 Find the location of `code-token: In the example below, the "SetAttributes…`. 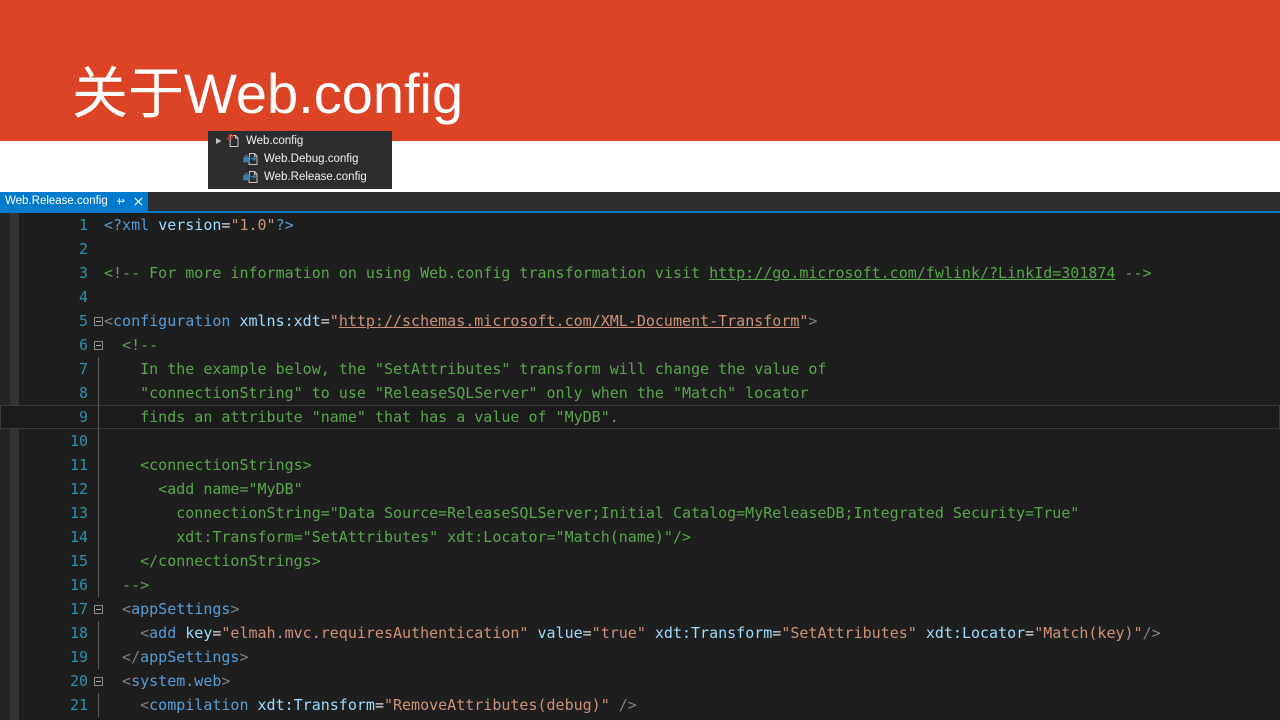

code-token: In the example below, the "SetAttributes… is located at coordinates (465, 369).